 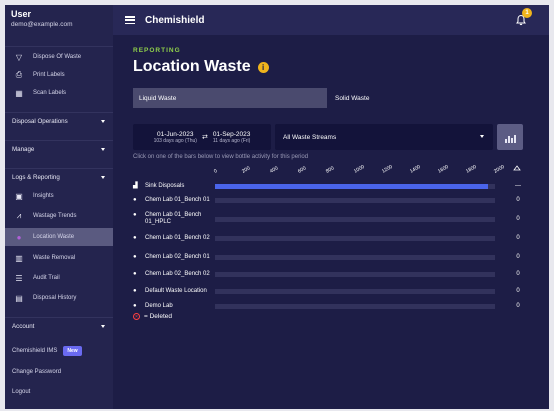 I want to click on category-label-text: Chem Lab 01_Bench 02, so click(x=177, y=238).